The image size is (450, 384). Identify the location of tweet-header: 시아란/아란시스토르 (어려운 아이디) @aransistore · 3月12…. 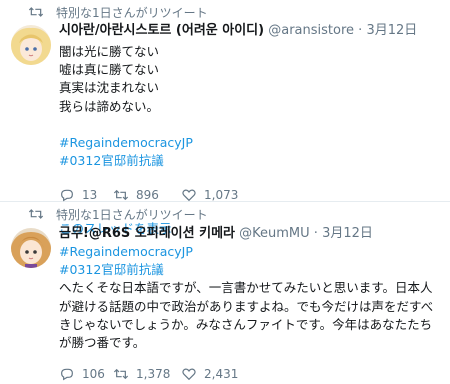
(250, 31).